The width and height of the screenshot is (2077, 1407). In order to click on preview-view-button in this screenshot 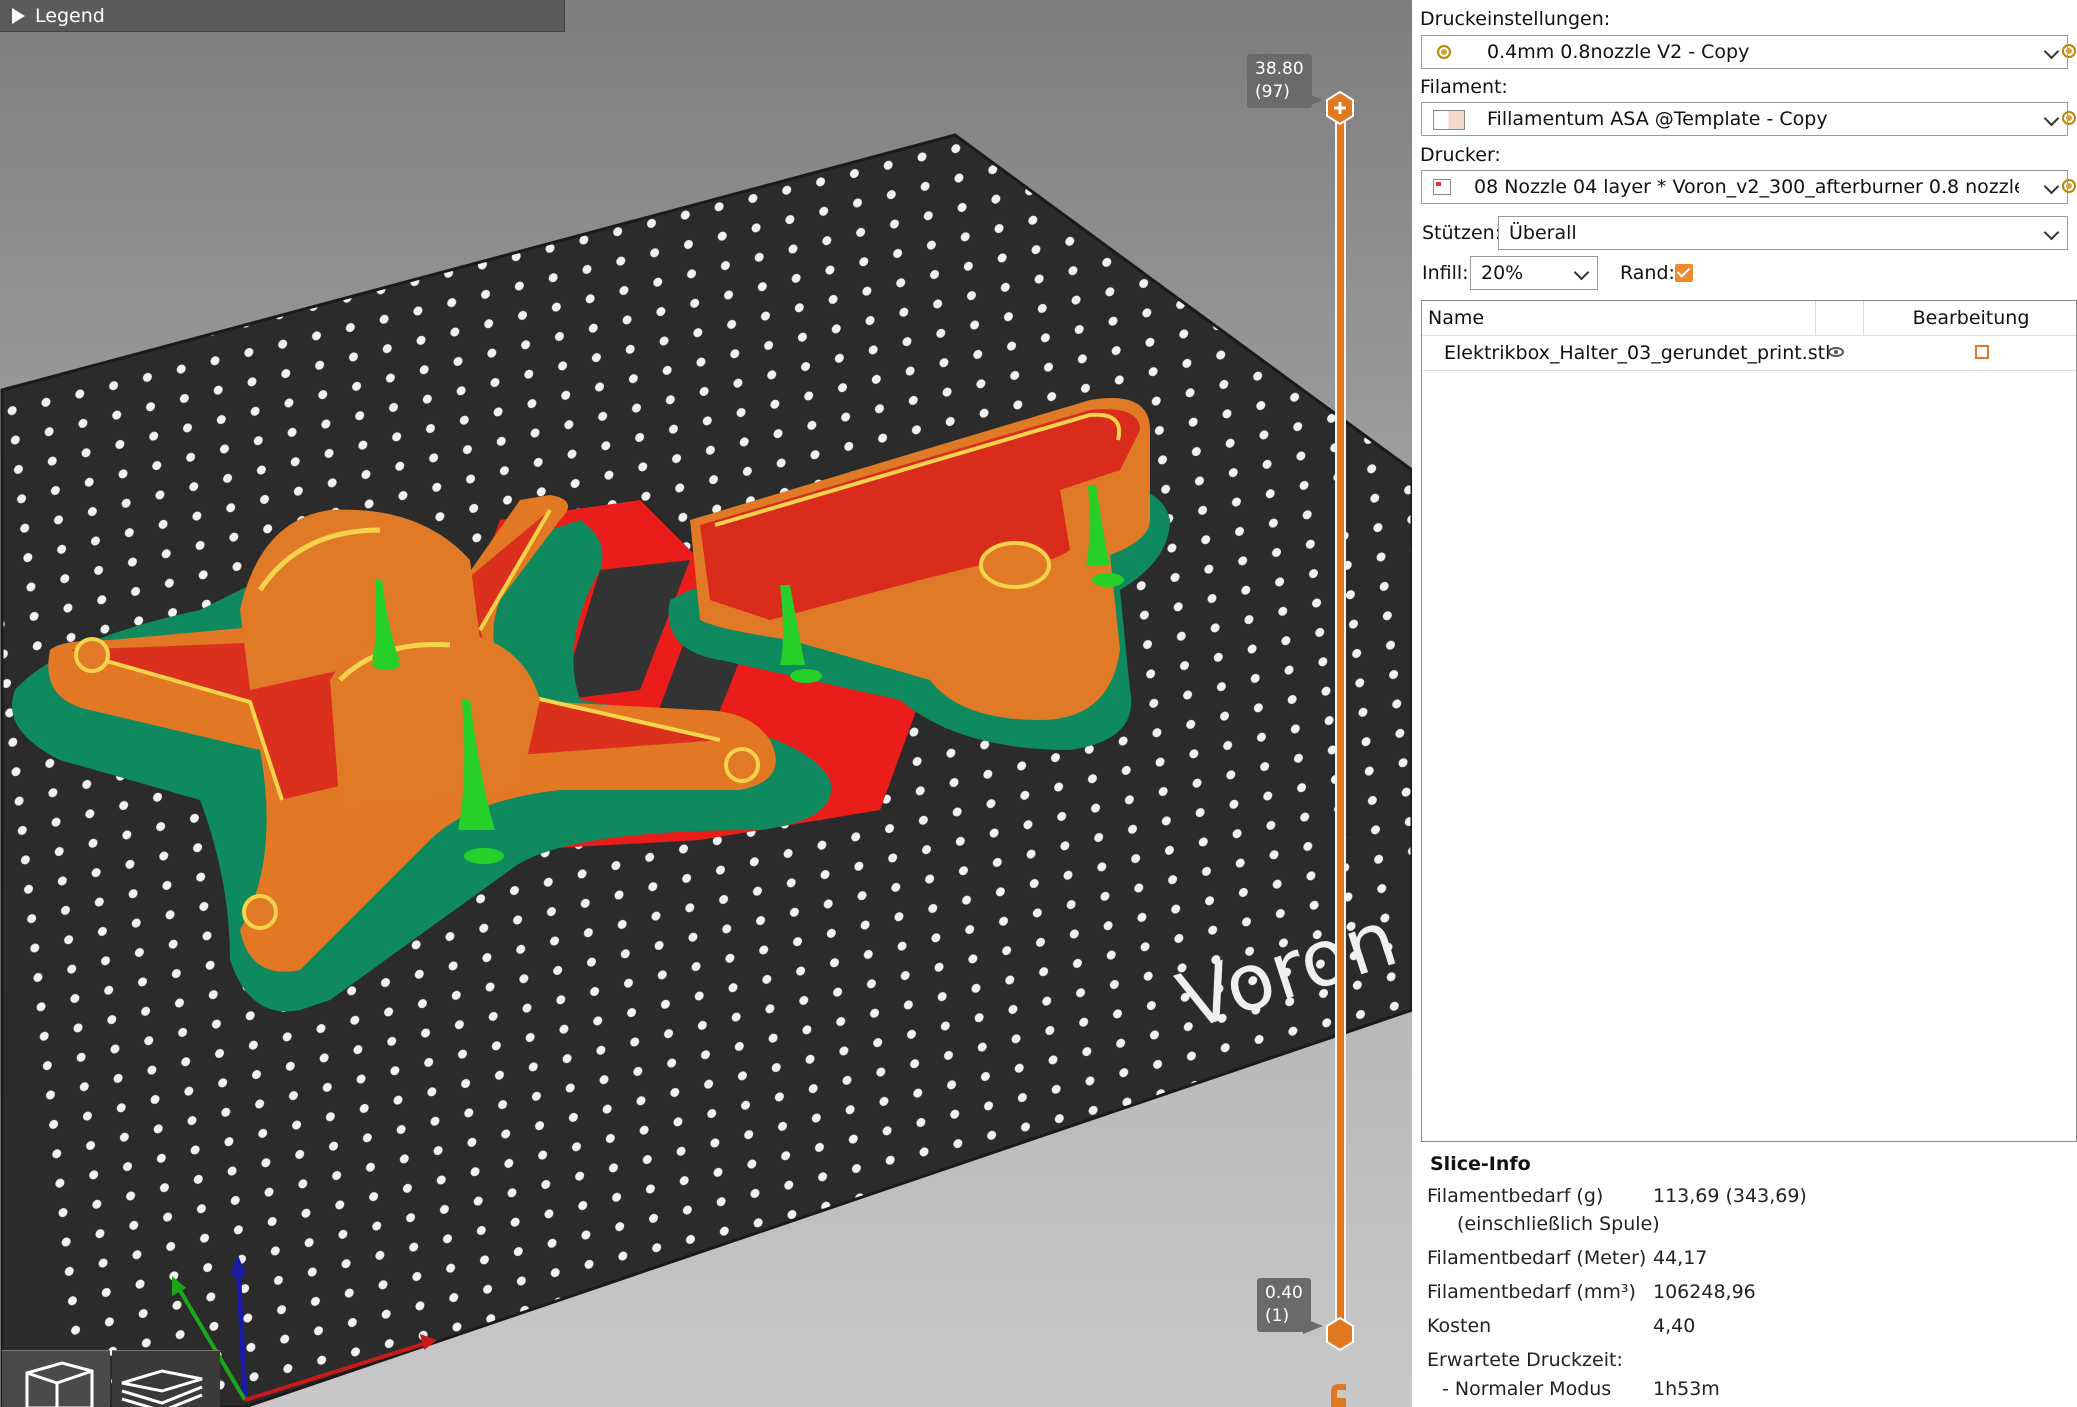, I will do `click(166, 1378)`.